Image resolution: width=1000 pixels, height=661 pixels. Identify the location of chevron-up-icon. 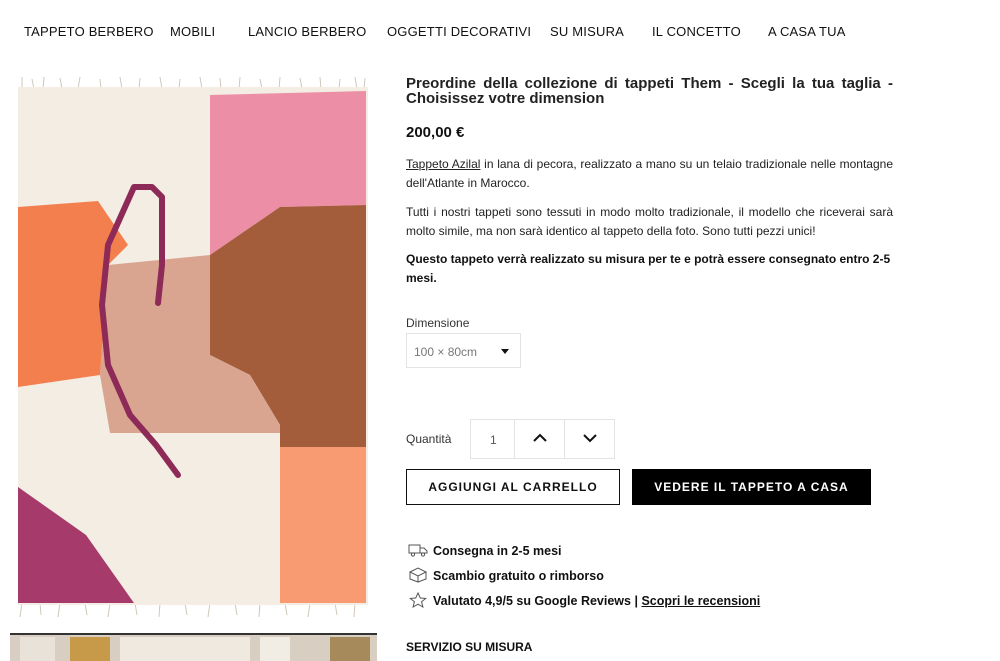
(540, 437).